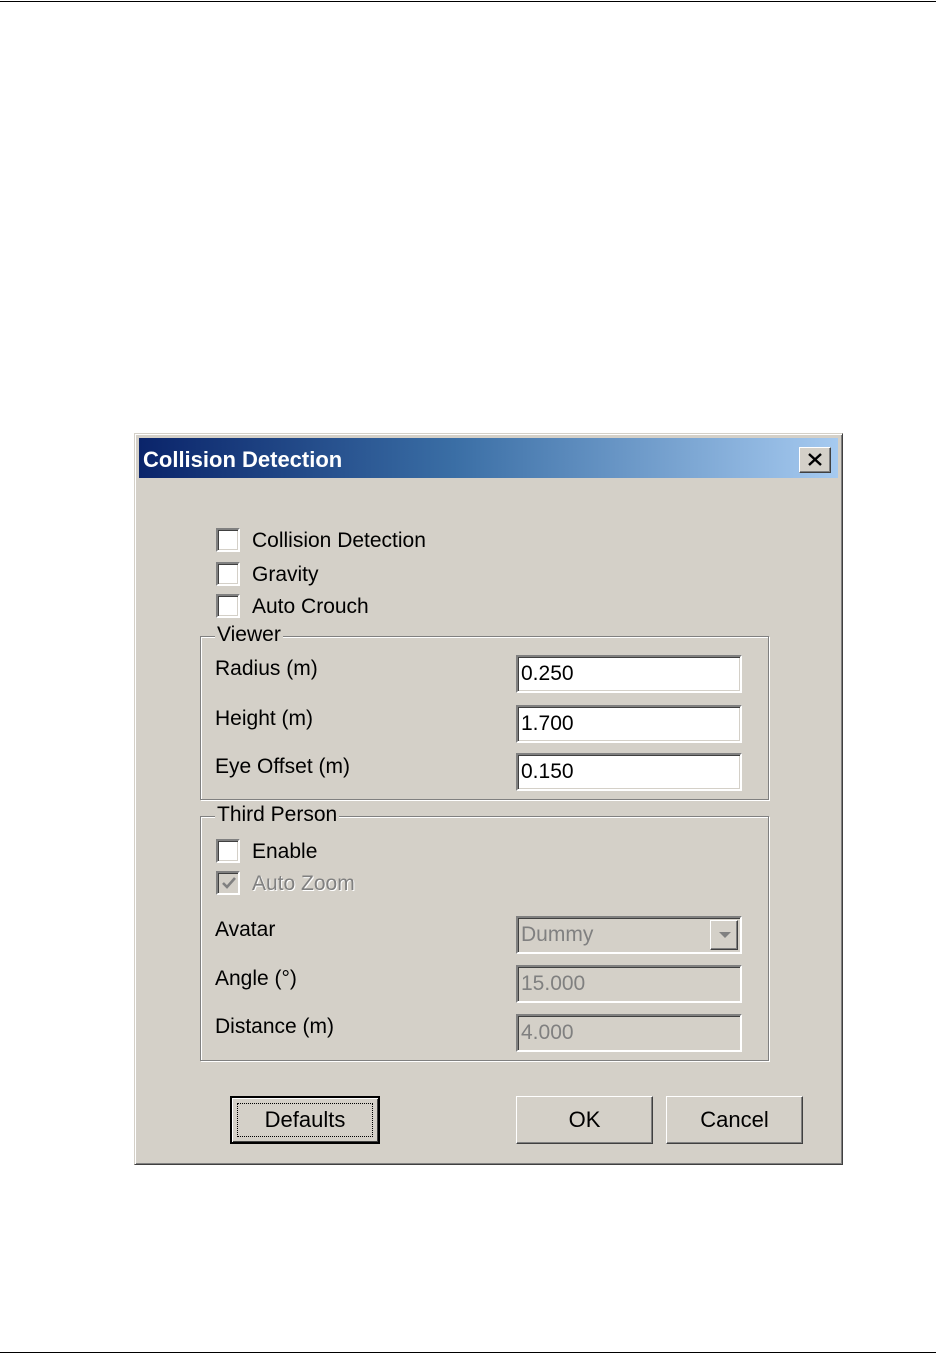 This screenshot has width=936, height=1355. I want to click on radius-field, so click(629, 674).